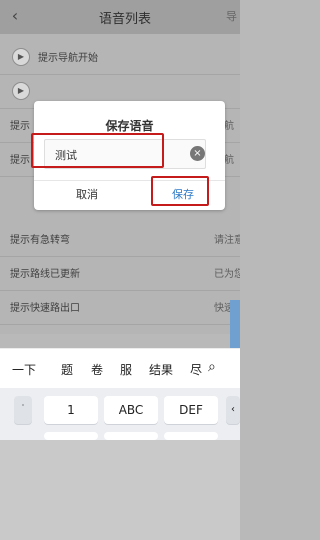 The height and width of the screenshot is (540, 320). What do you see at coordinates (120, 57) in the screenshot?
I see `list-item: ▶ 提示导航开始` at bounding box center [120, 57].